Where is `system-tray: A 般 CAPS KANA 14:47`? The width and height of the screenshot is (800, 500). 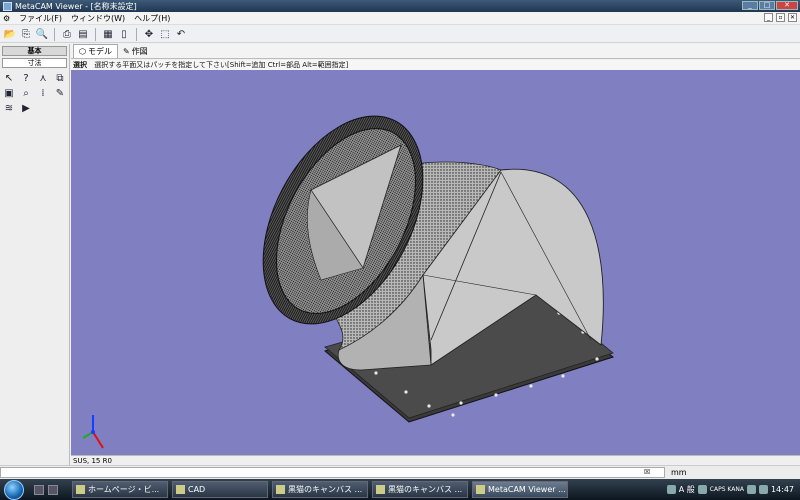 system-tray: A 般 CAPS KANA 14:47 is located at coordinates (733, 489).